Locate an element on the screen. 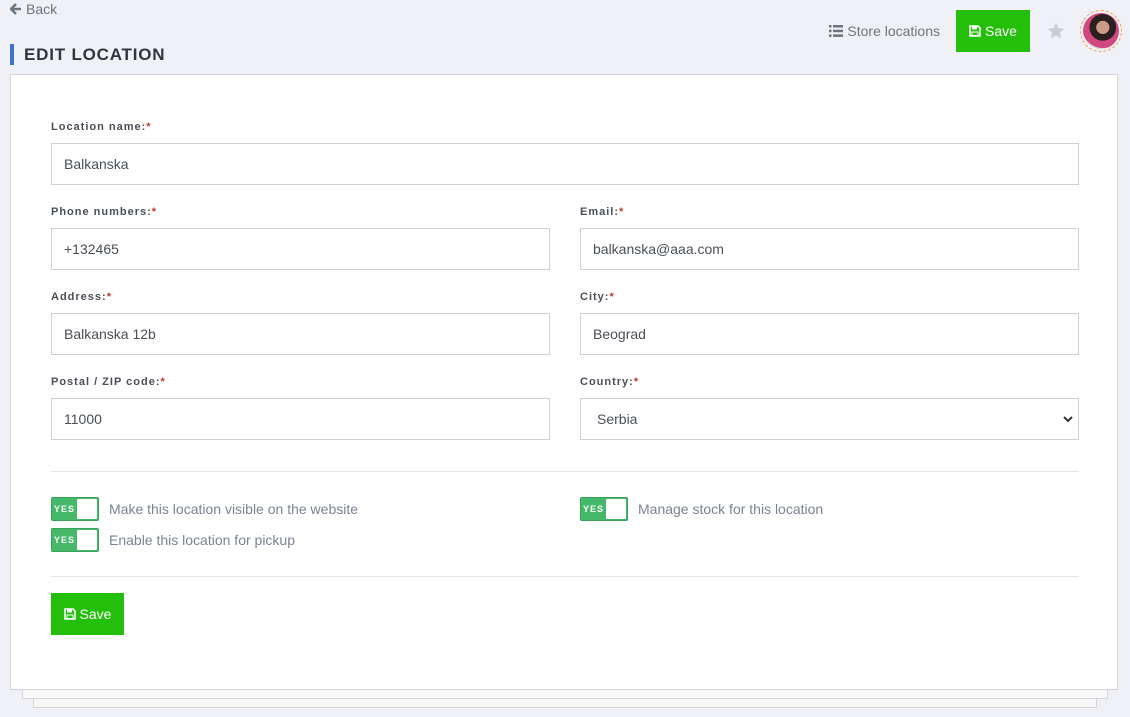 The height and width of the screenshot is (717, 1130). store-locations-label: Store locations is located at coordinates (893, 31).